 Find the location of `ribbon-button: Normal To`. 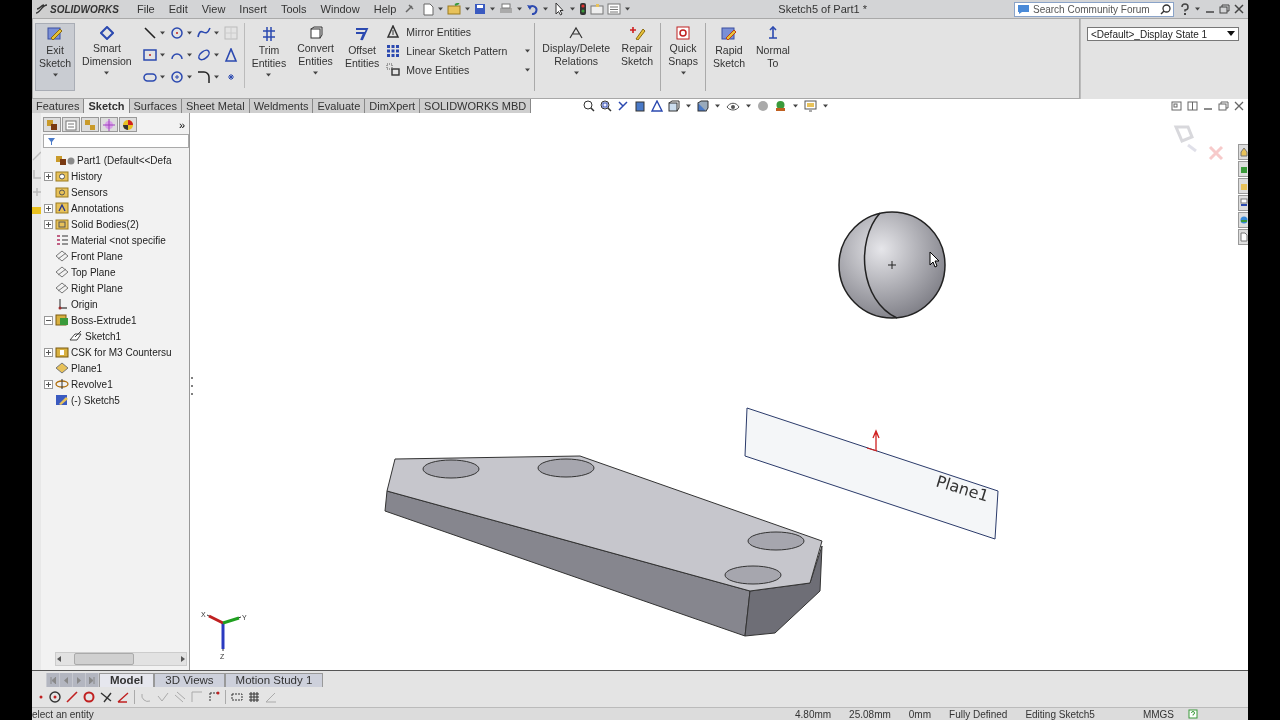

ribbon-button: Normal To is located at coordinates (773, 57).